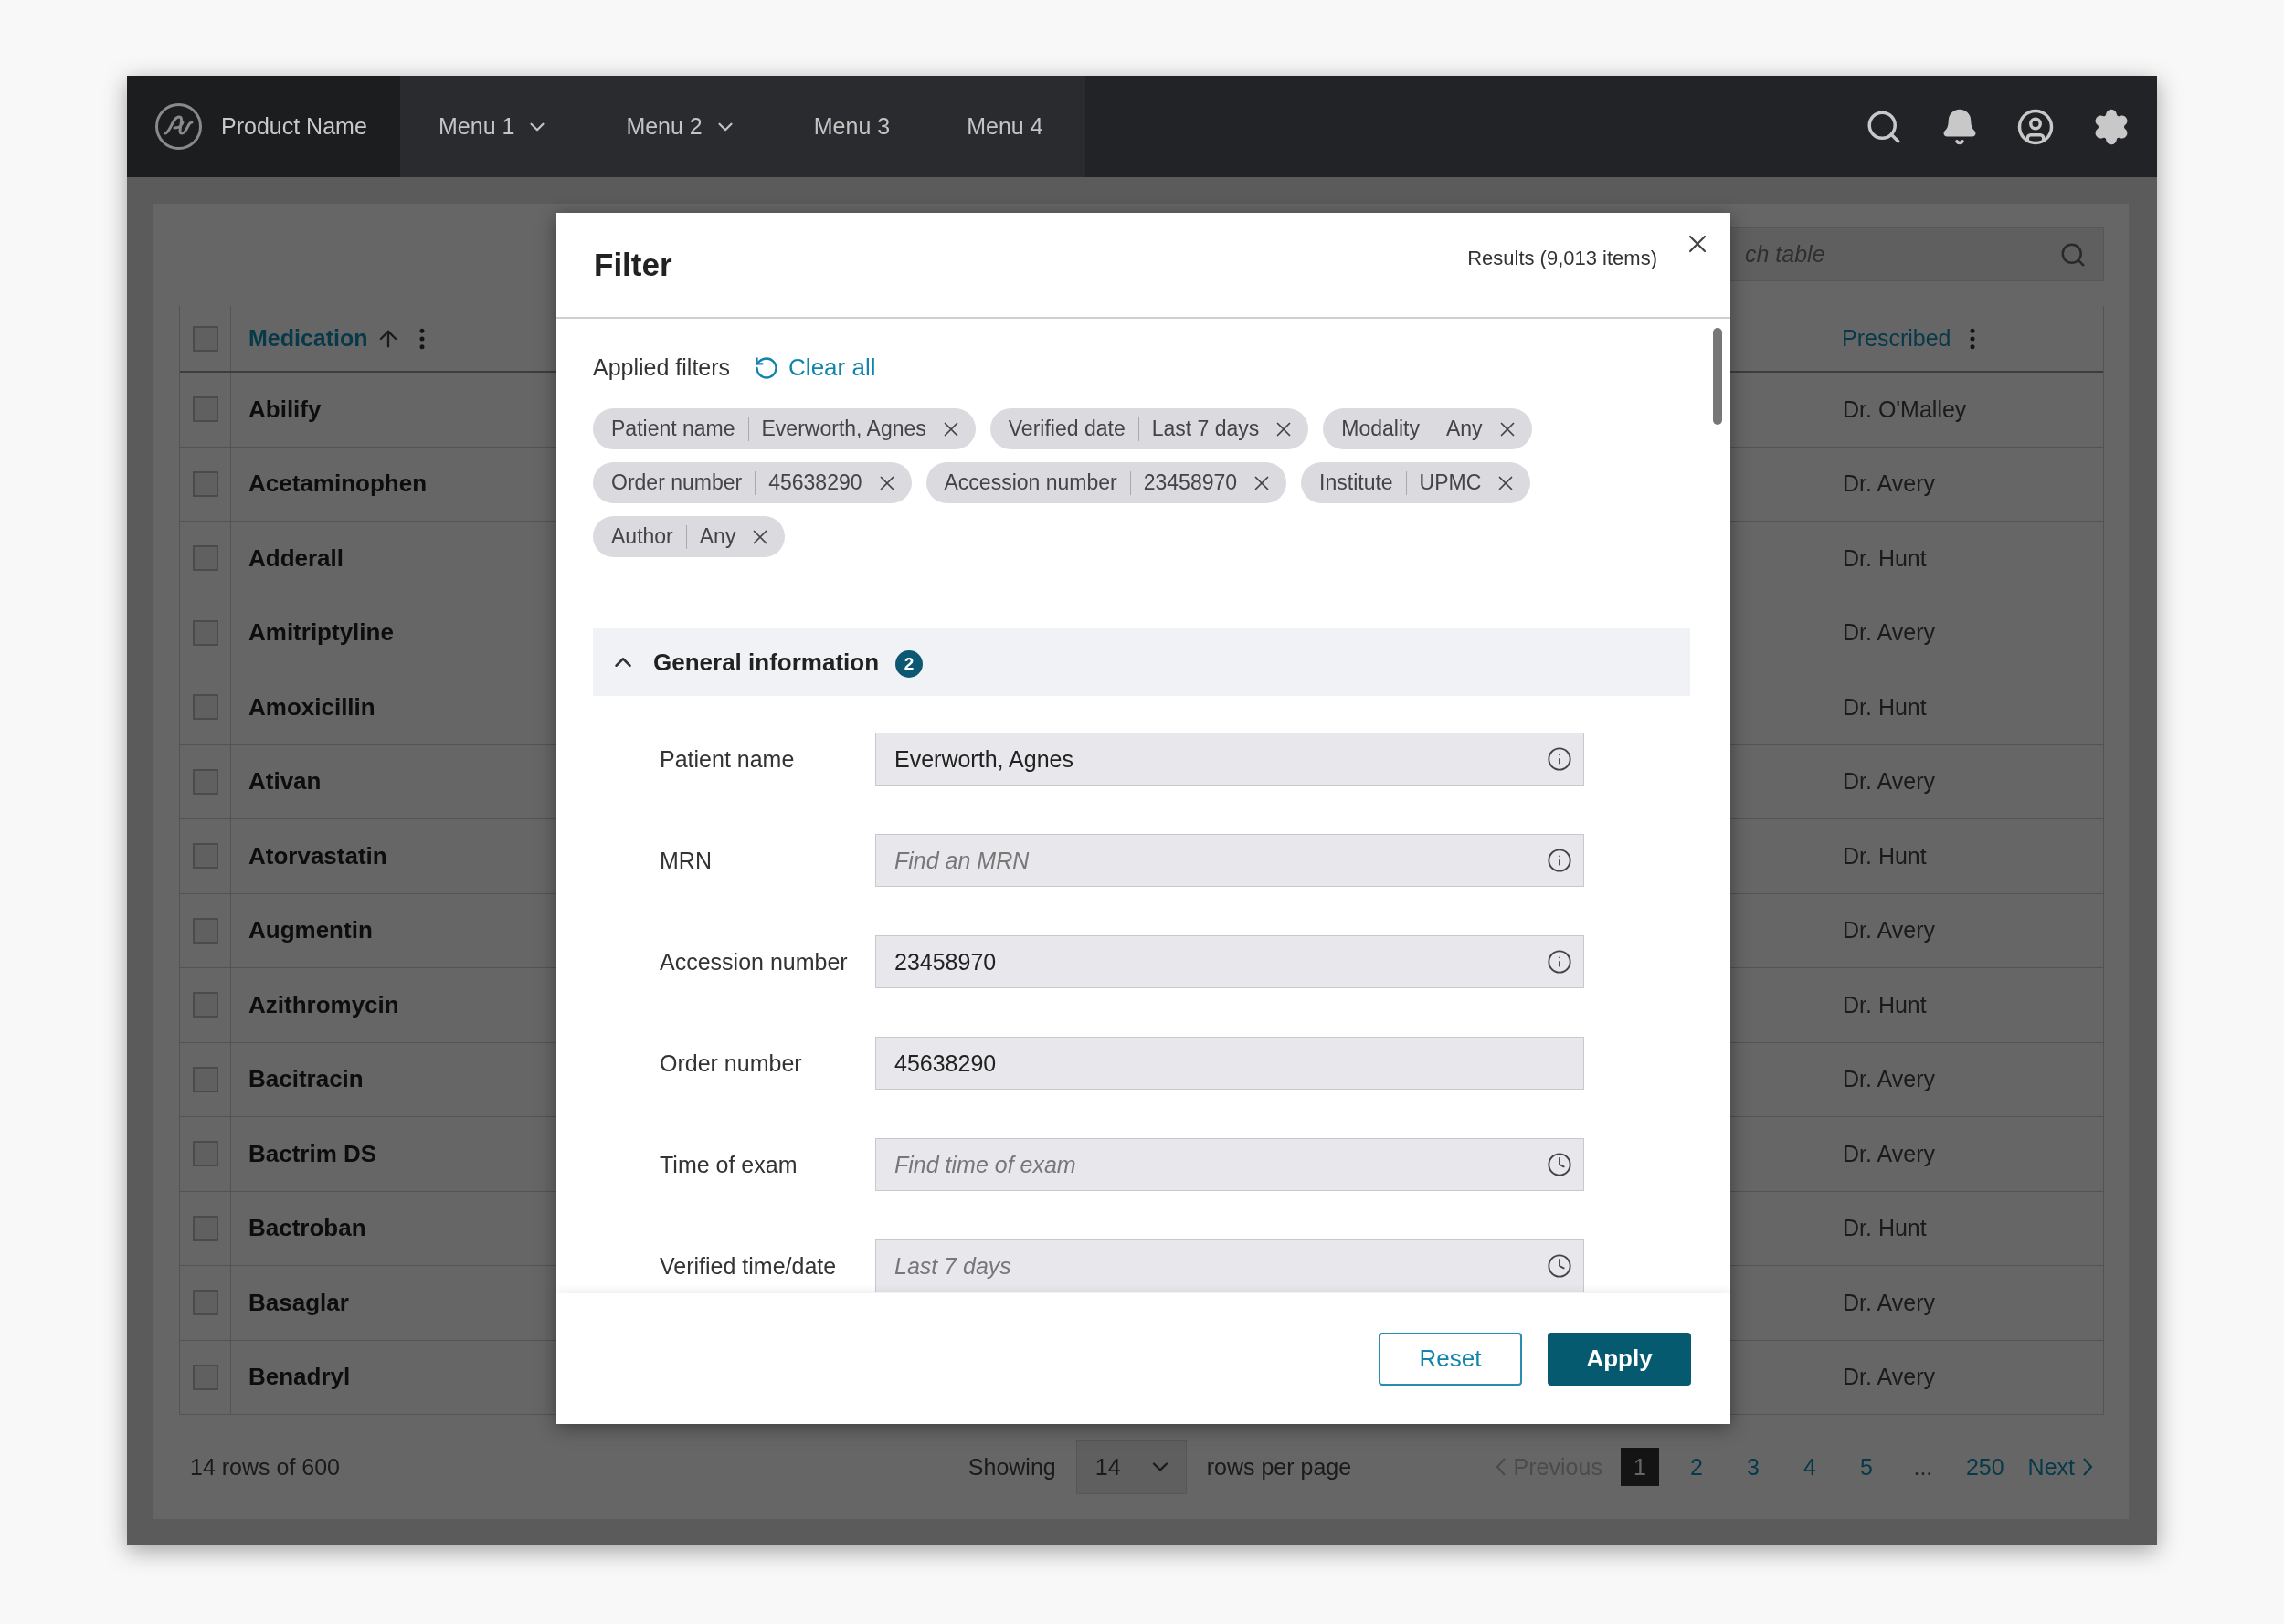 Image resolution: width=2284 pixels, height=1624 pixels. Describe the element at coordinates (1450, 1359) in the screenshot. I see `reset-button: Reset` at that location.